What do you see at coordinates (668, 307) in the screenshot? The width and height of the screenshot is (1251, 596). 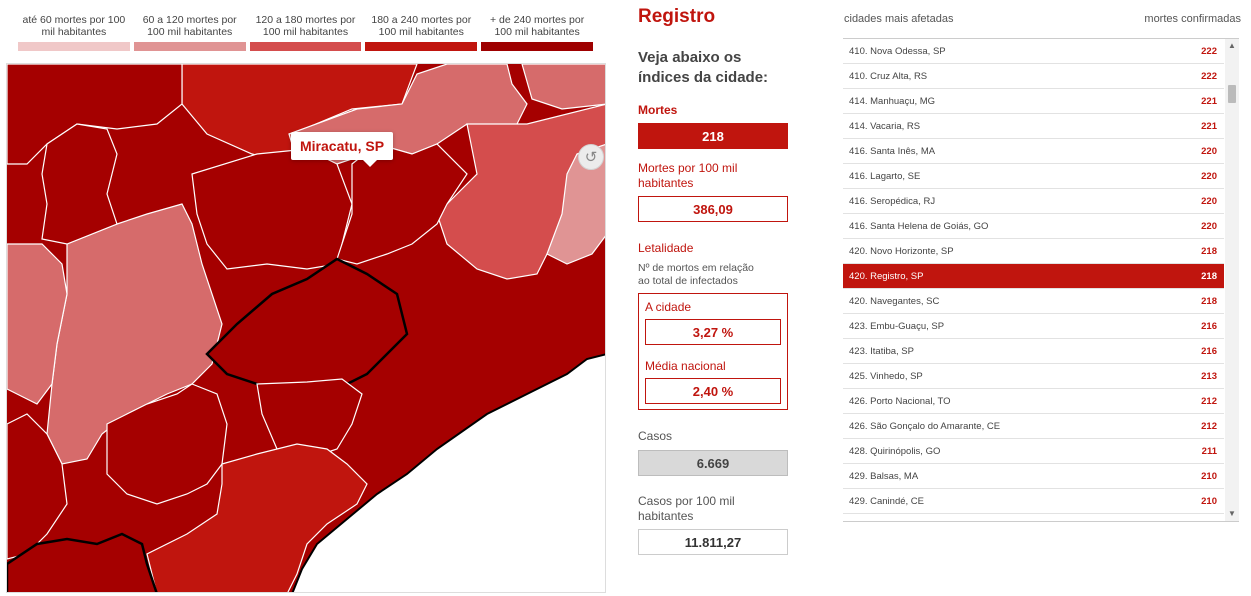 I see `city-rate-label: A cidade` at bounding box center [668, 307].